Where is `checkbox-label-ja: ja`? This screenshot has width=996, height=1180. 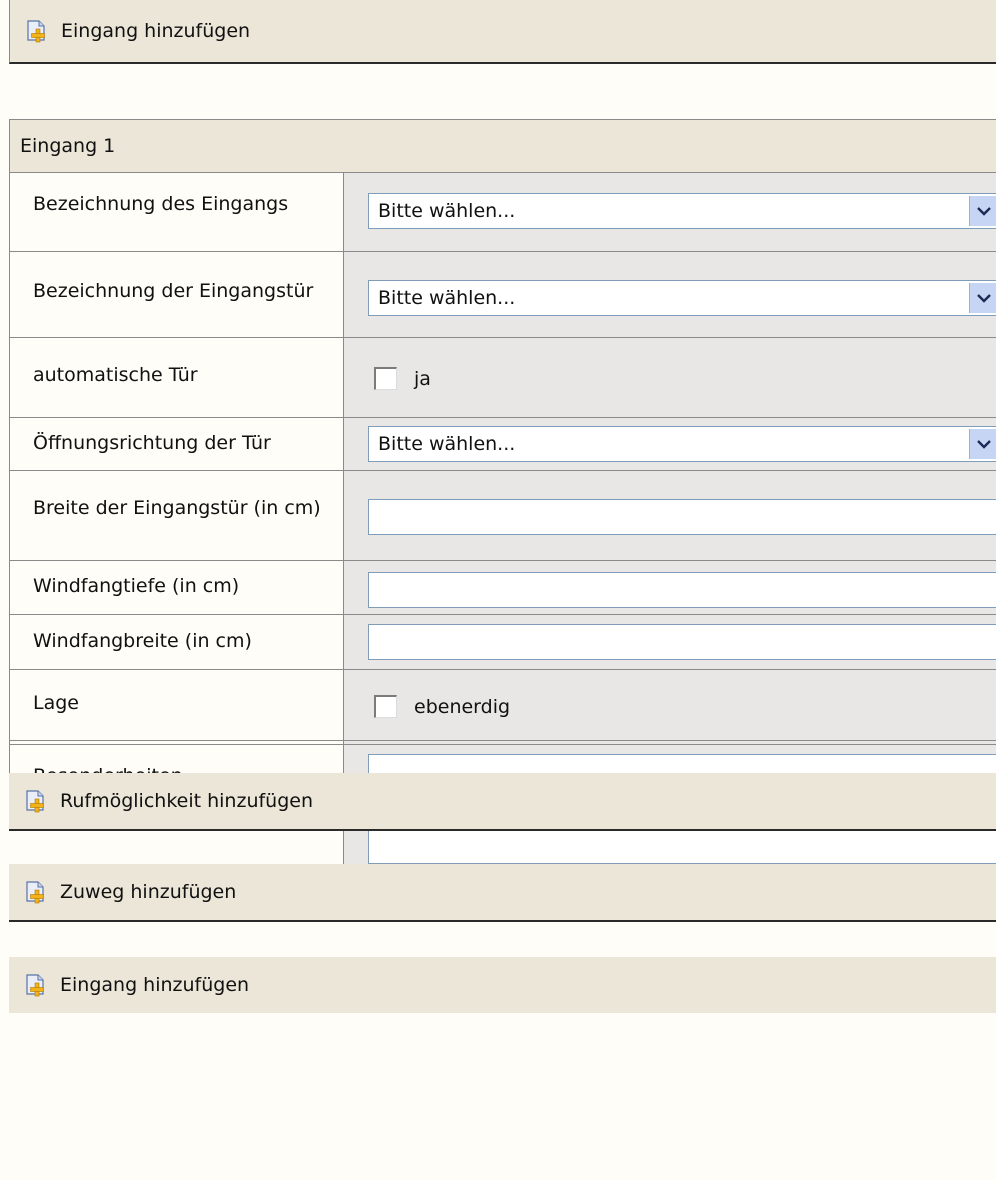
checkbox-label-ja: ja is located at coordinates (422, 378).